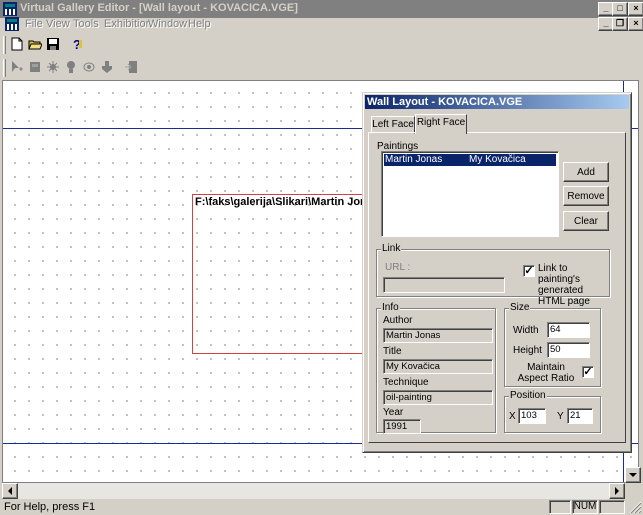 The image size is (643, 515). What do you see at coordinates (86, 24) in the screenshot?
I see `menu-tools: Tools` at bounding box center [86, 24].